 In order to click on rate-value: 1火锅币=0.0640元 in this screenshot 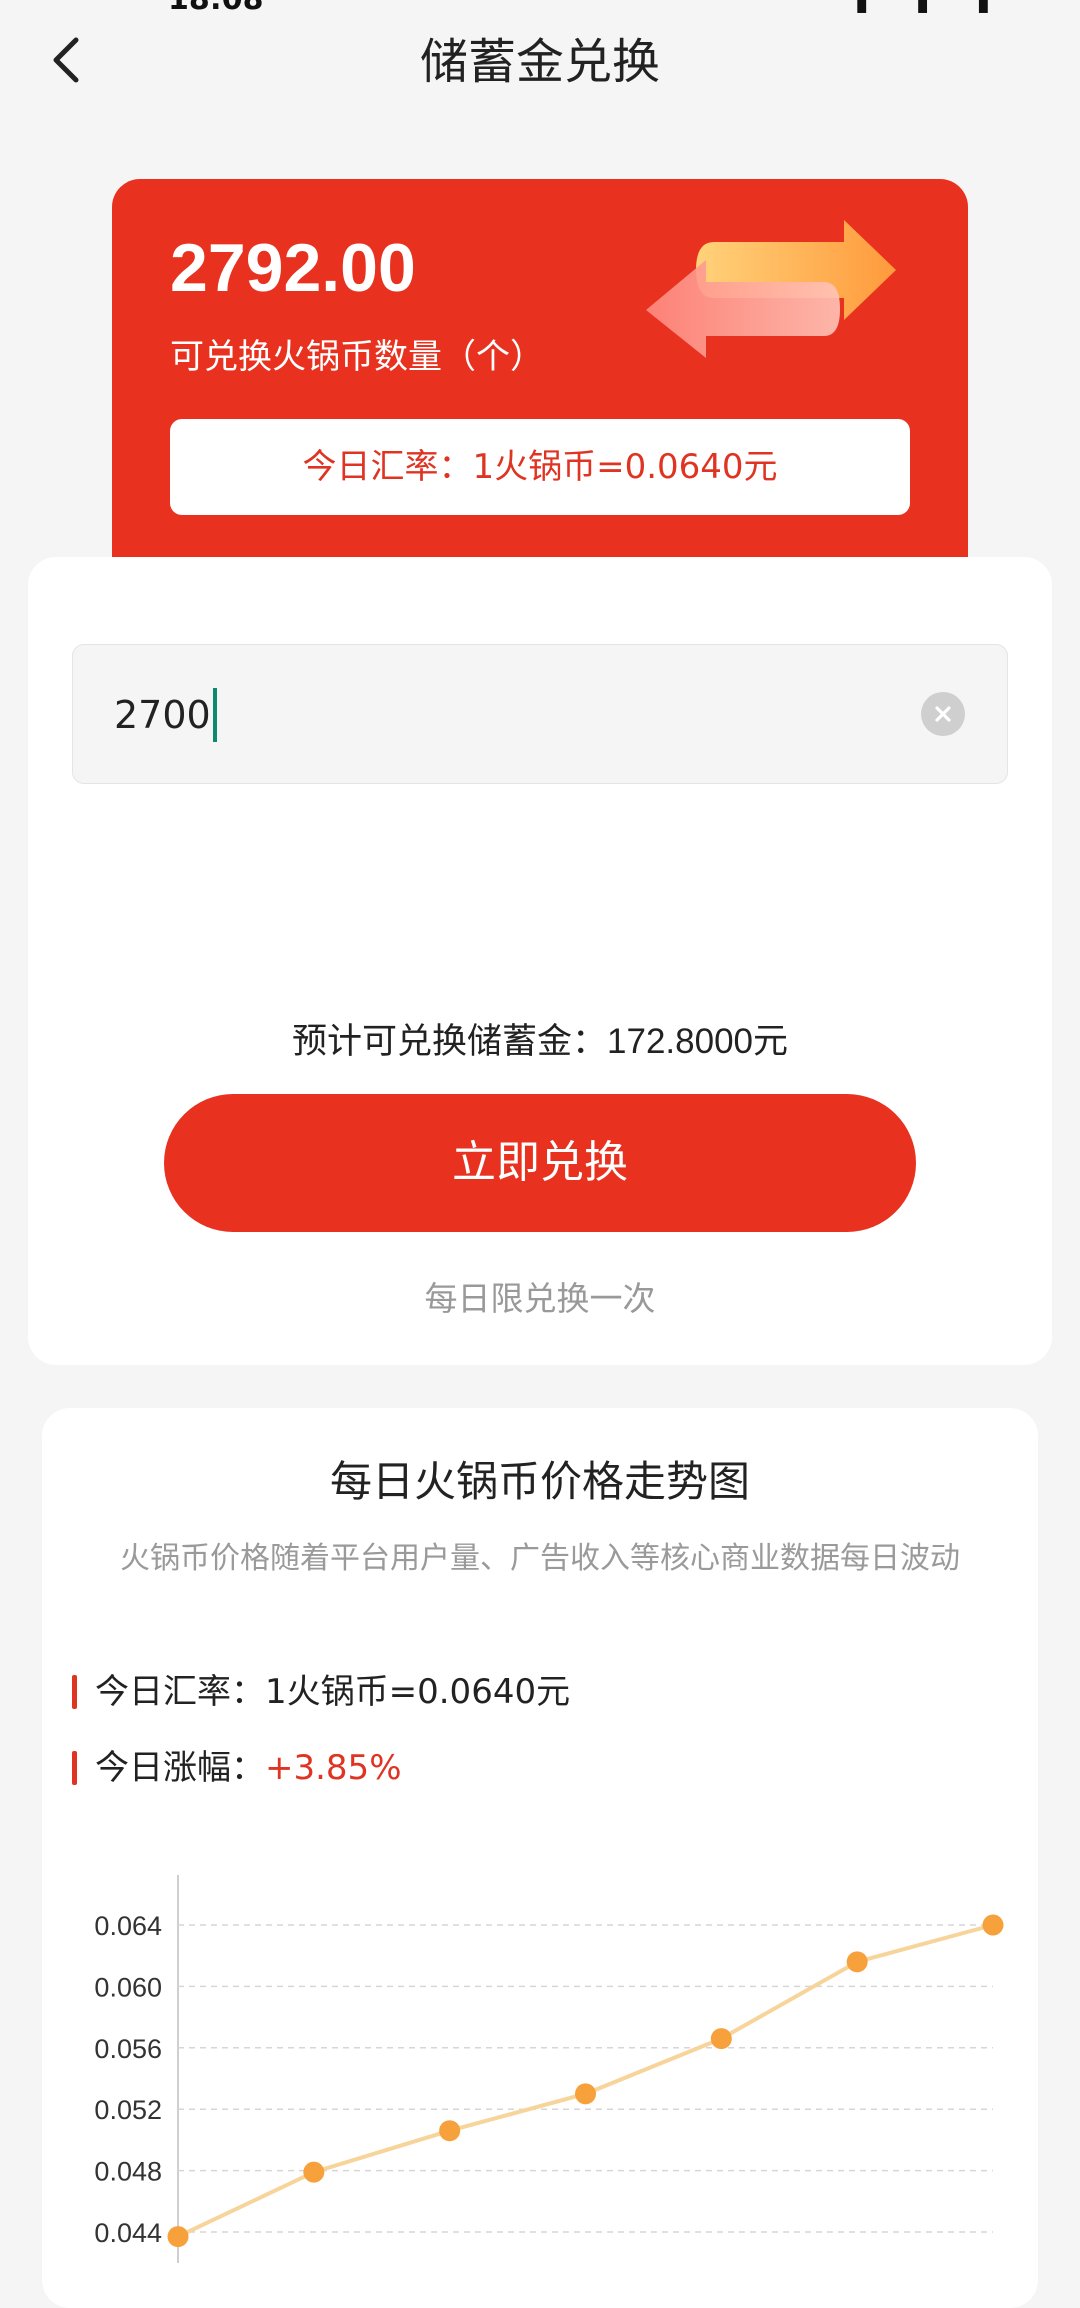, I will do `click(418, 1692)`.